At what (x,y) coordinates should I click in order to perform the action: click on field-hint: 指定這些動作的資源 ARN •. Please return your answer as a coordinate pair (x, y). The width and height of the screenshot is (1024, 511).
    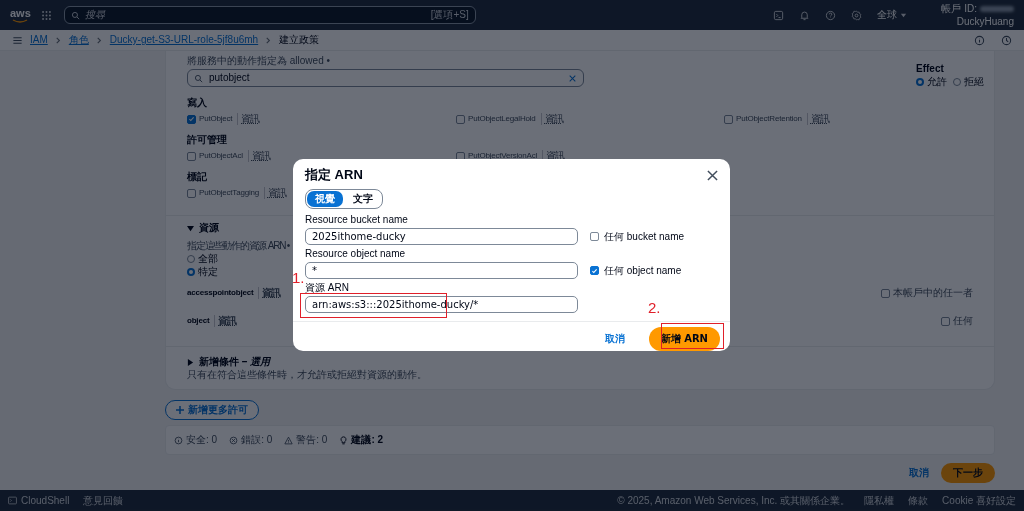
    Looking at the image, I should click on (238, 246).